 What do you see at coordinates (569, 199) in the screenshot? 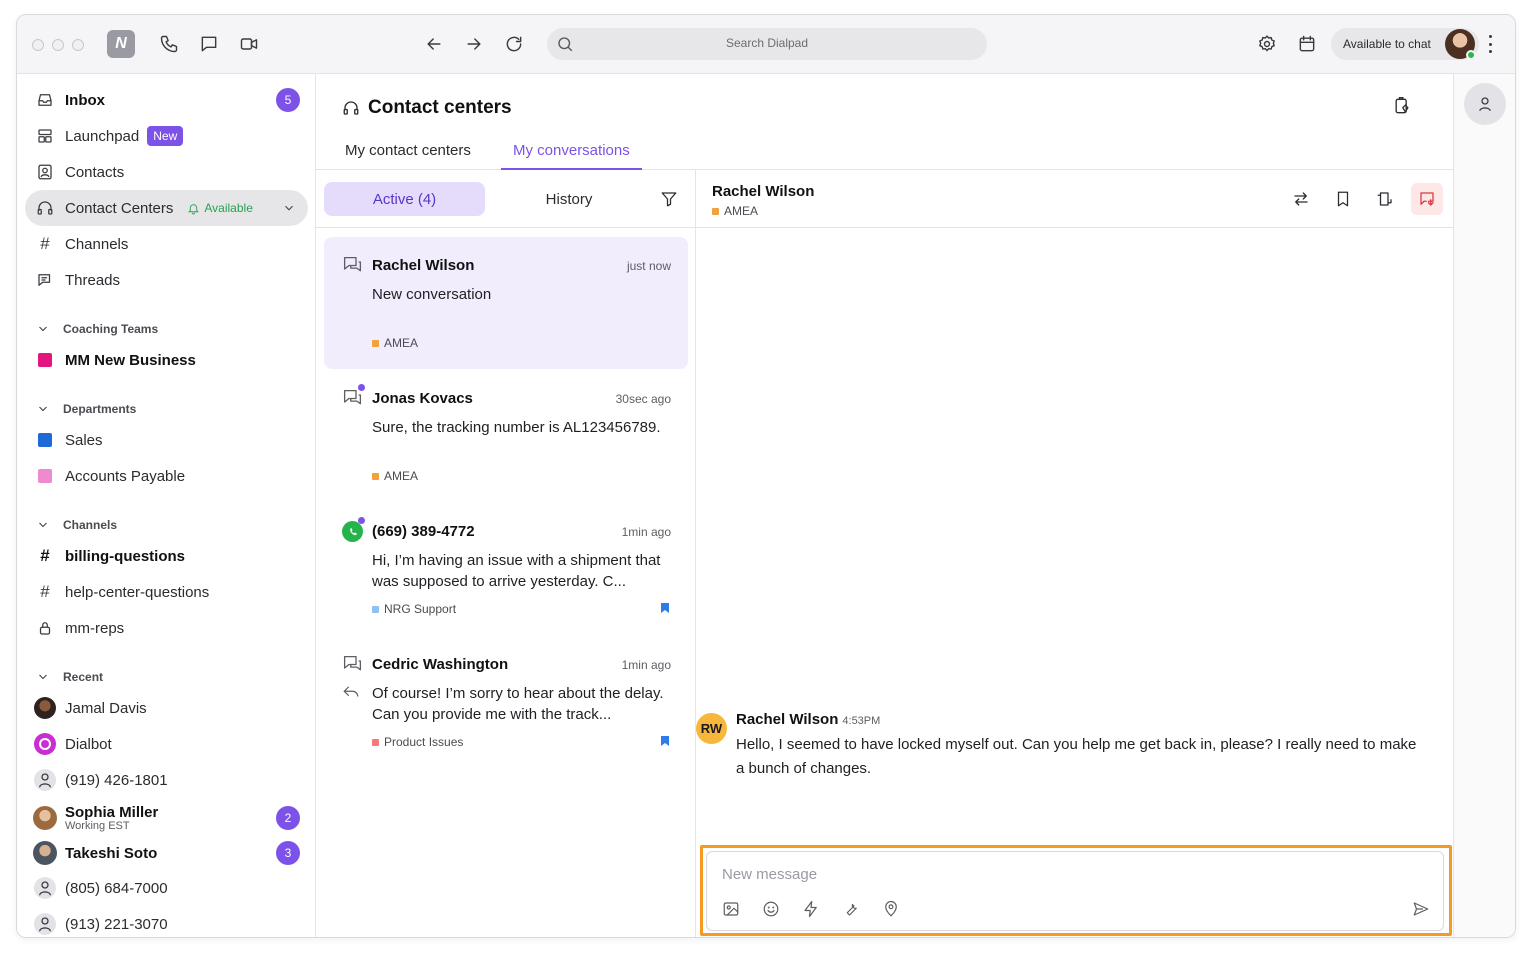
I see `history-filter-button: History` at bounding box center [569, 199].